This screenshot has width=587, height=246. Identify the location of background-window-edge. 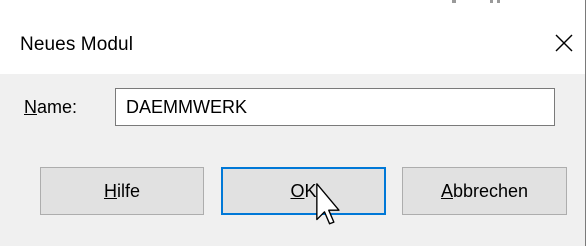
(293, 5).